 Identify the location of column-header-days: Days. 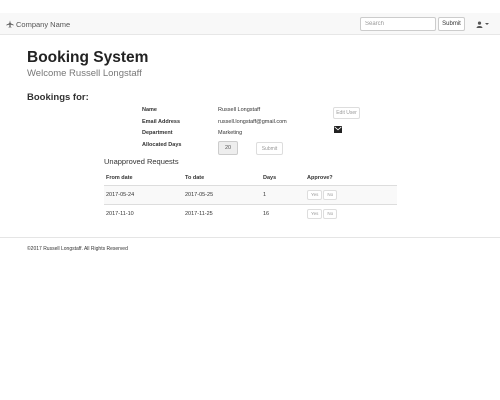
(283, 179).